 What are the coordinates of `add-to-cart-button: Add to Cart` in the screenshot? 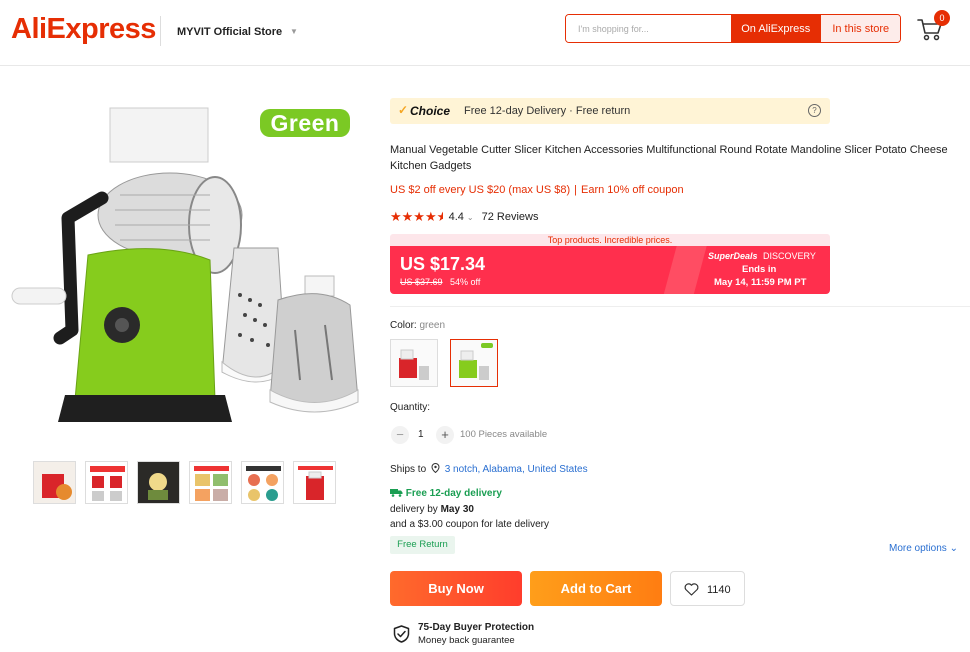 It's located at (596, 588).